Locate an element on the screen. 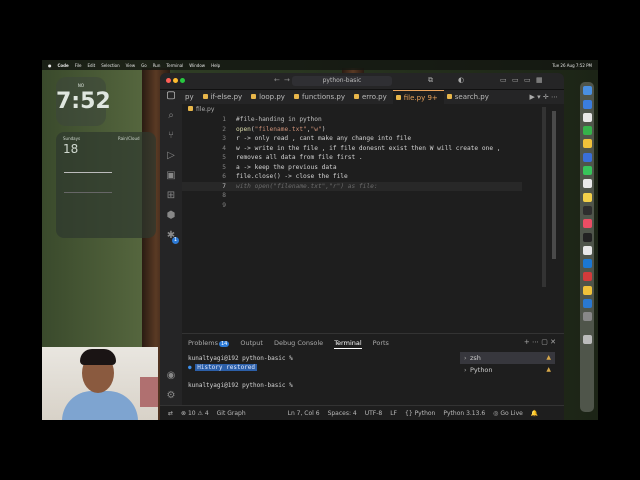  chrome-icon is located at coordinates (587, 117).